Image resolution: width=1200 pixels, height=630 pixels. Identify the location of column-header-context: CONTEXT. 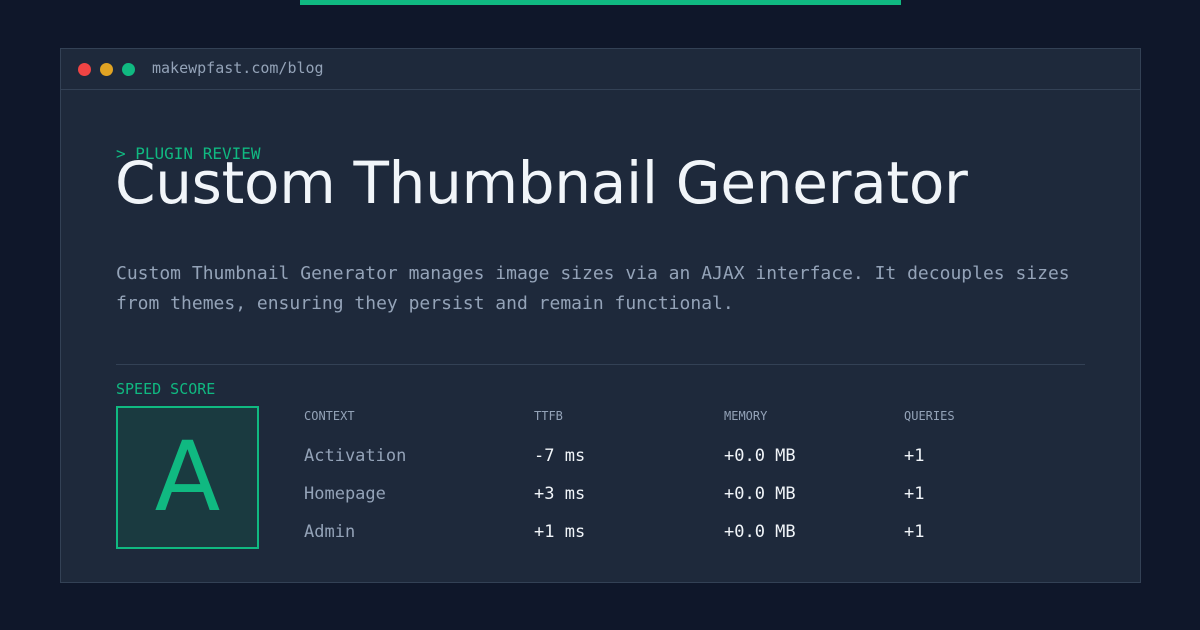
(329, 416).